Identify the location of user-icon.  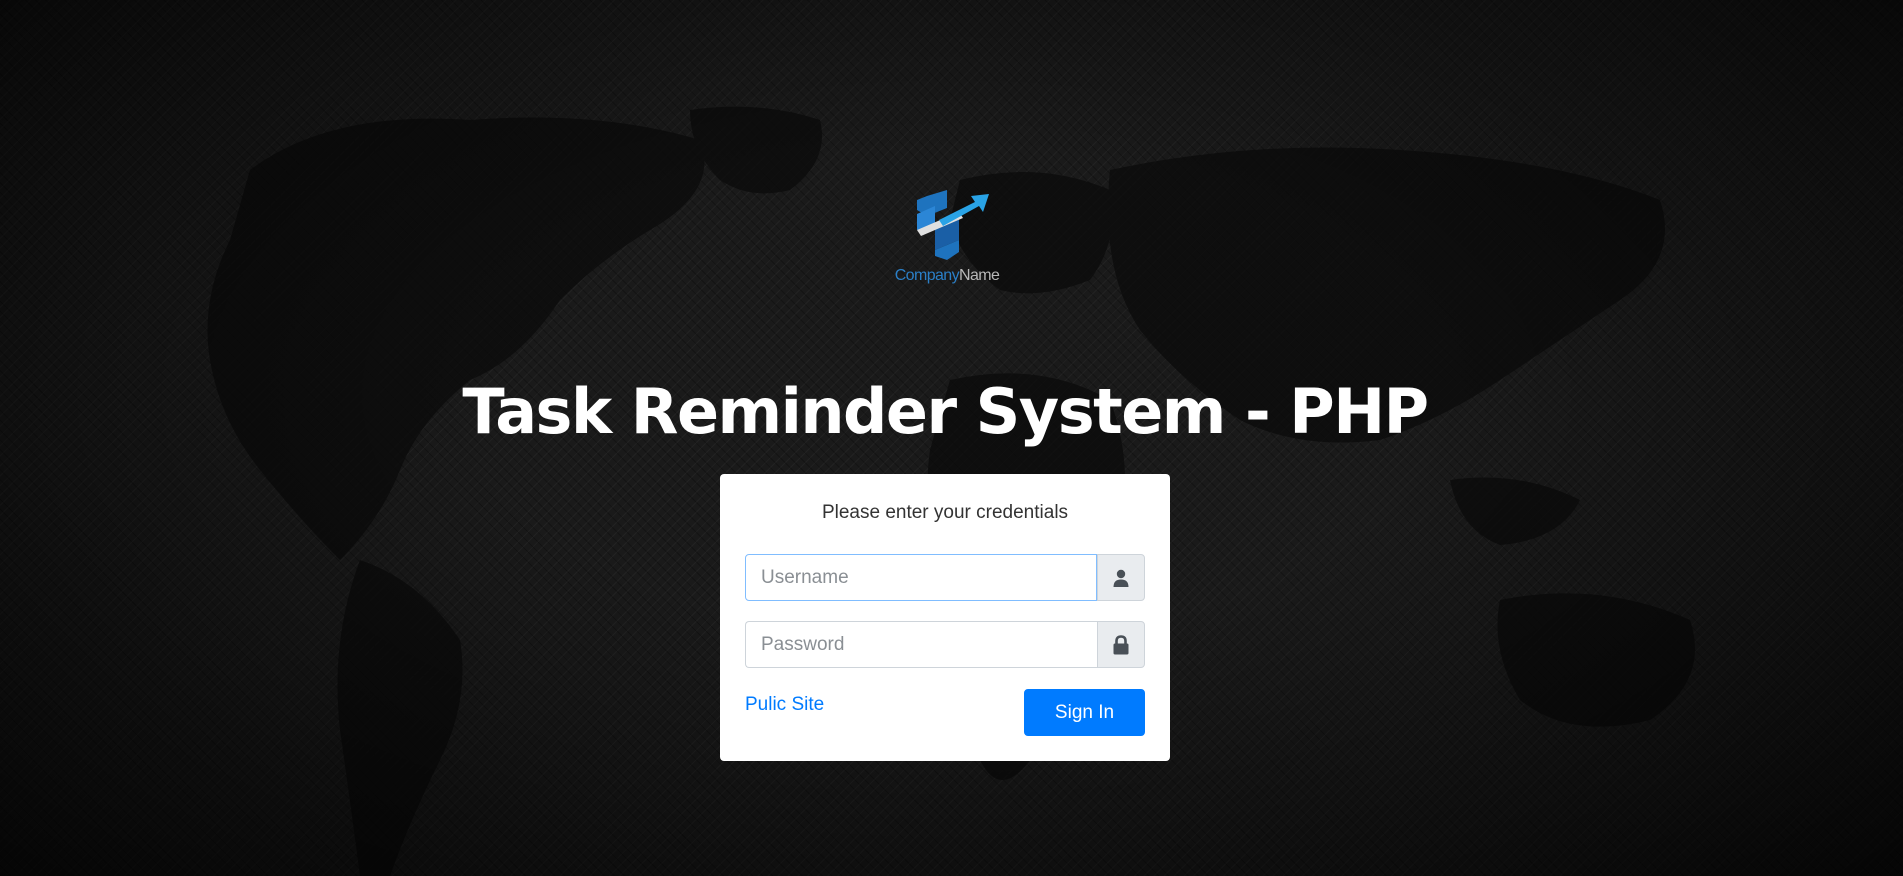
(1121, 578).